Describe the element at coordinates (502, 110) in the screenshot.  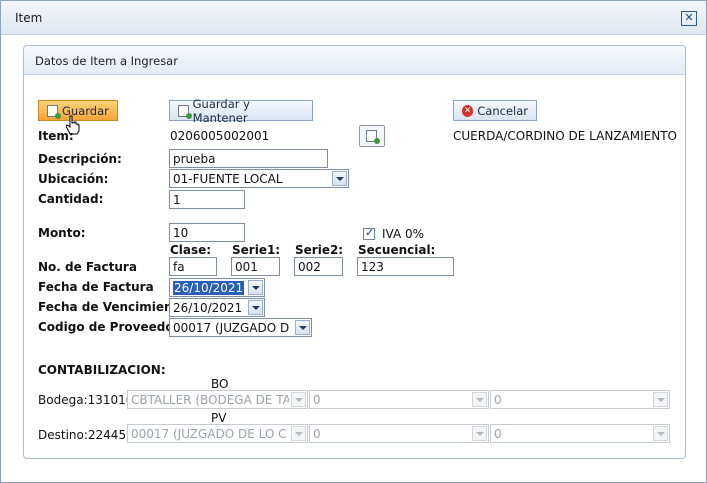
I see `cancel-button-label: Cancelar` at that location.